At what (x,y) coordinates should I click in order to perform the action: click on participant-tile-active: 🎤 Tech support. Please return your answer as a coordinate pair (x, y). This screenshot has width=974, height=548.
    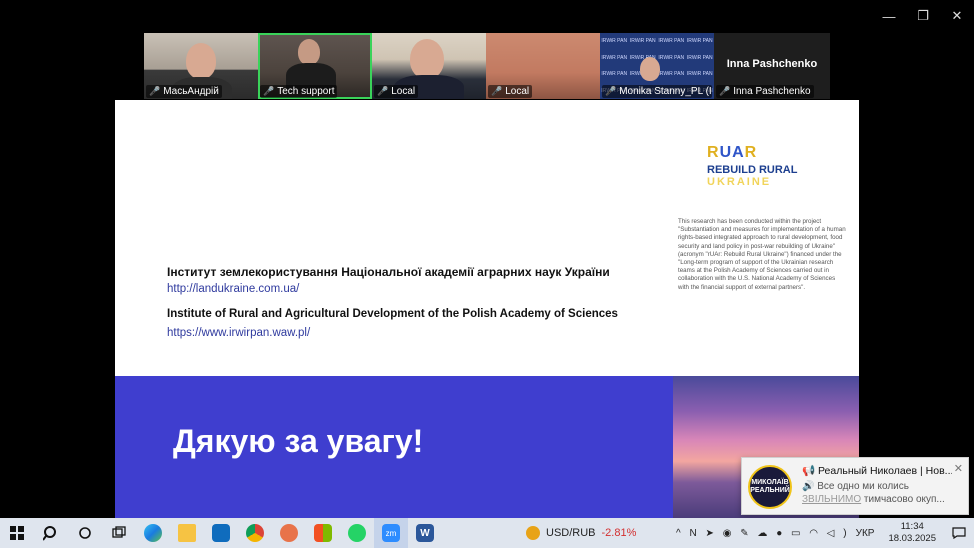
    Looking at the image, I should click on (315, 66).